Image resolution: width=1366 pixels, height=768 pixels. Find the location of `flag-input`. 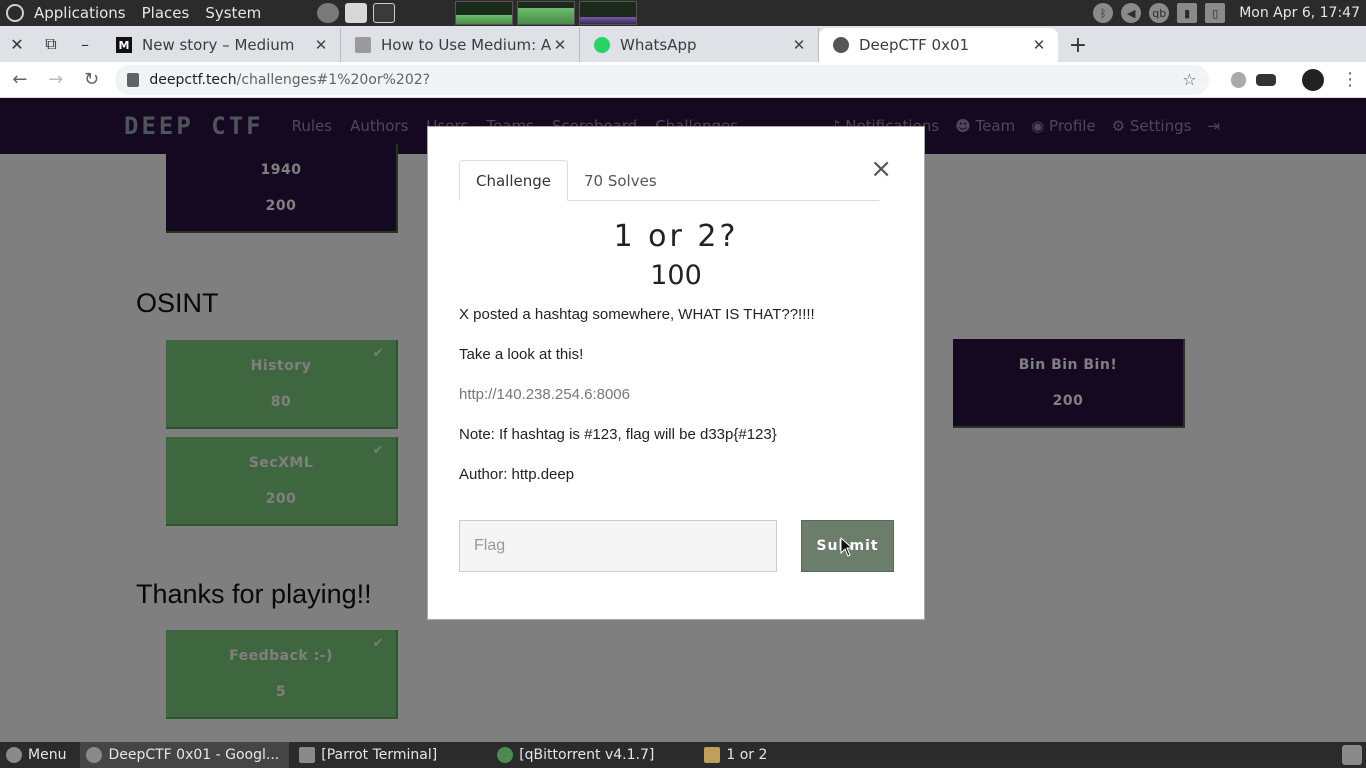

flag-input is located at coordinates (618, 546).